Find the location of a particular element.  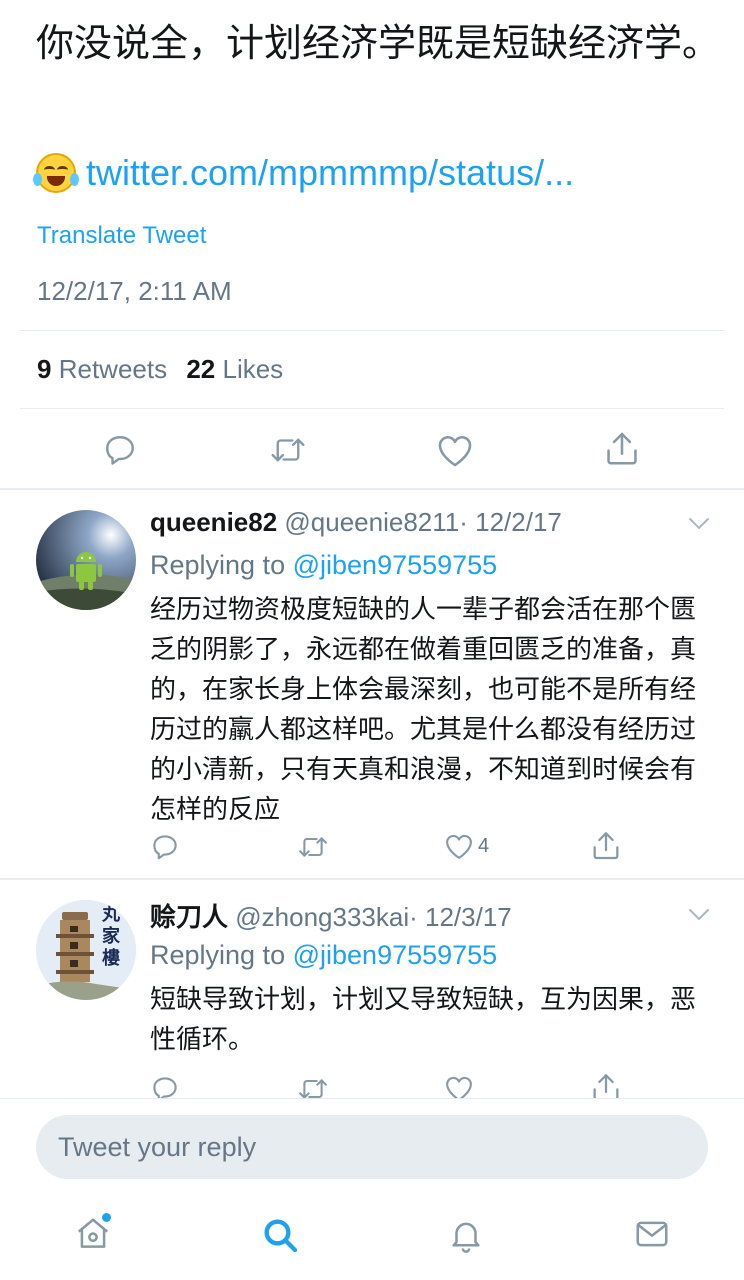

tab-bar is located at coordinates (372, 1239).